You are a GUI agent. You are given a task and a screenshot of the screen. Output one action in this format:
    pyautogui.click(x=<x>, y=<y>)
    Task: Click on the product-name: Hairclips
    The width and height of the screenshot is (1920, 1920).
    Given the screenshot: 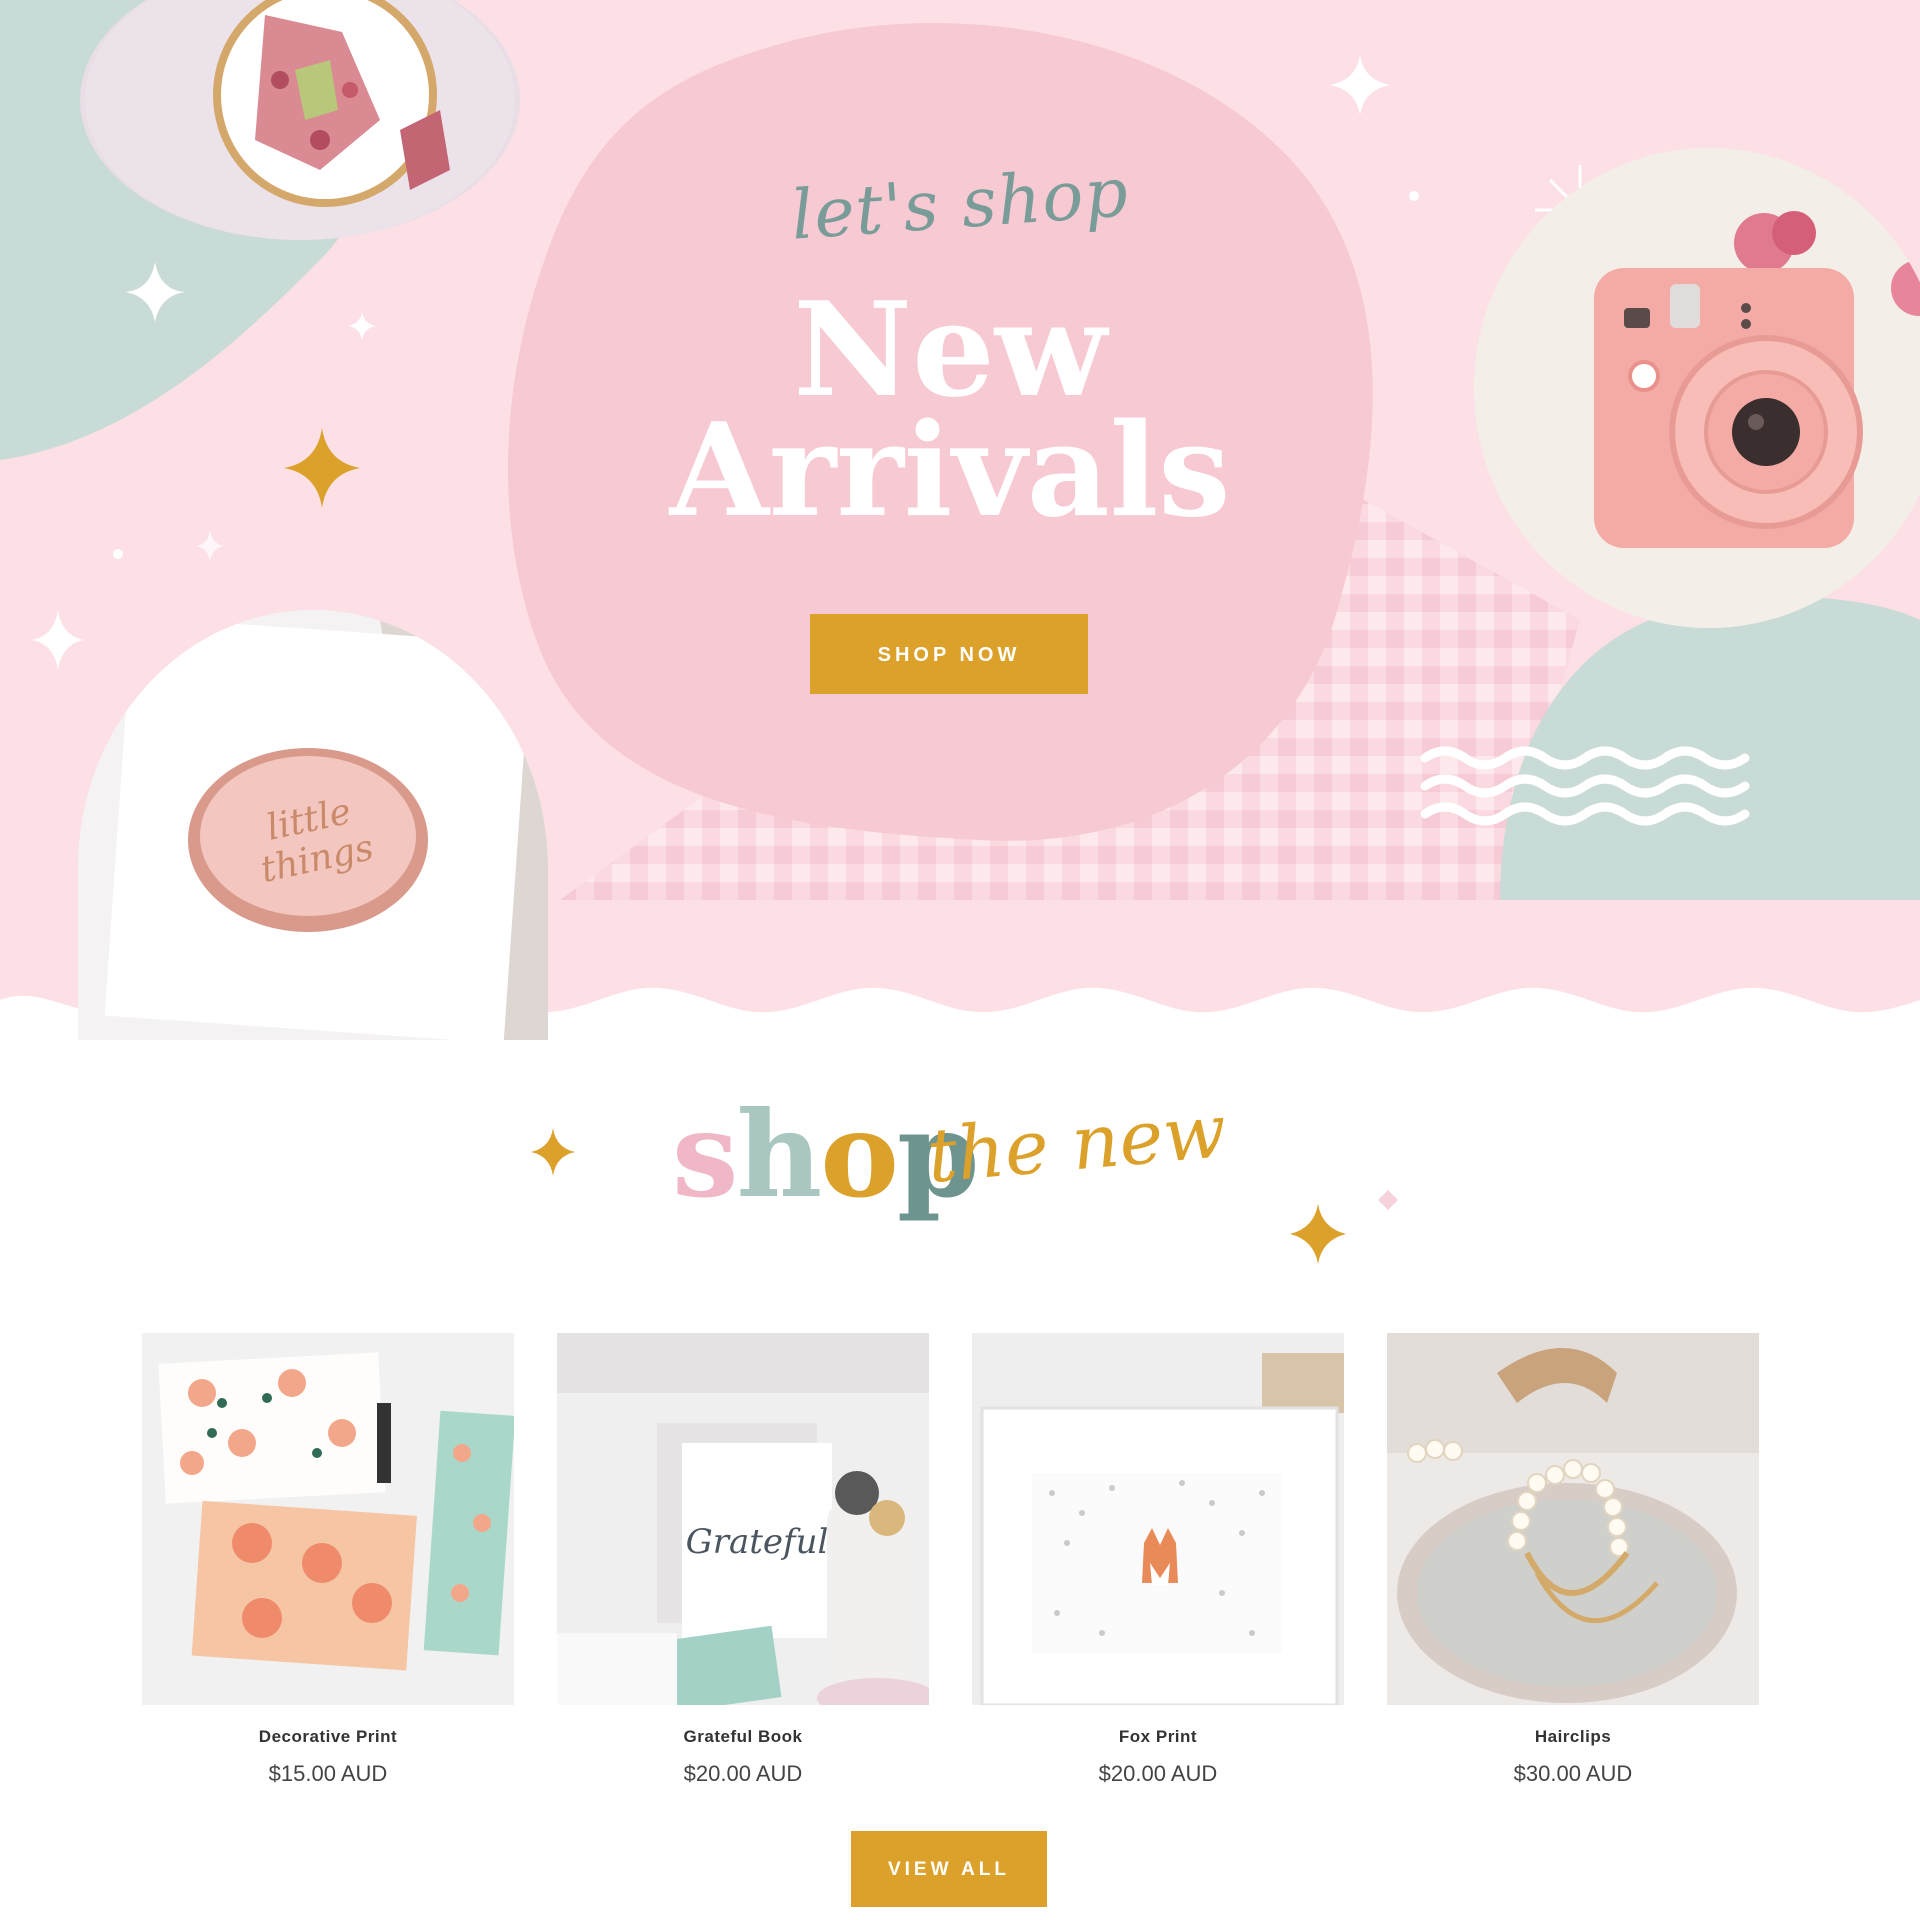 What is the action you would take?
    pyautogui.click(x=1573, y=1737)
    